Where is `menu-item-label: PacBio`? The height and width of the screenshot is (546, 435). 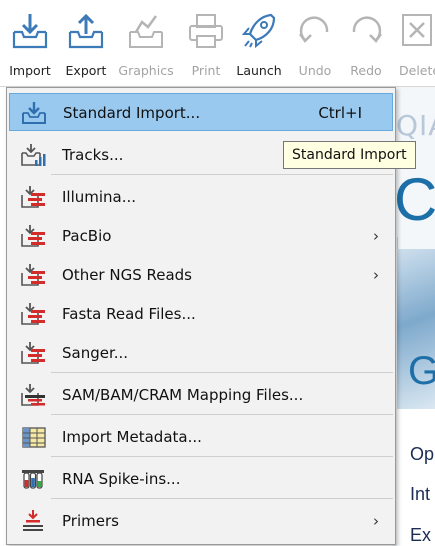 menu-item-label: PacBio is located at coordinates (87, 236).